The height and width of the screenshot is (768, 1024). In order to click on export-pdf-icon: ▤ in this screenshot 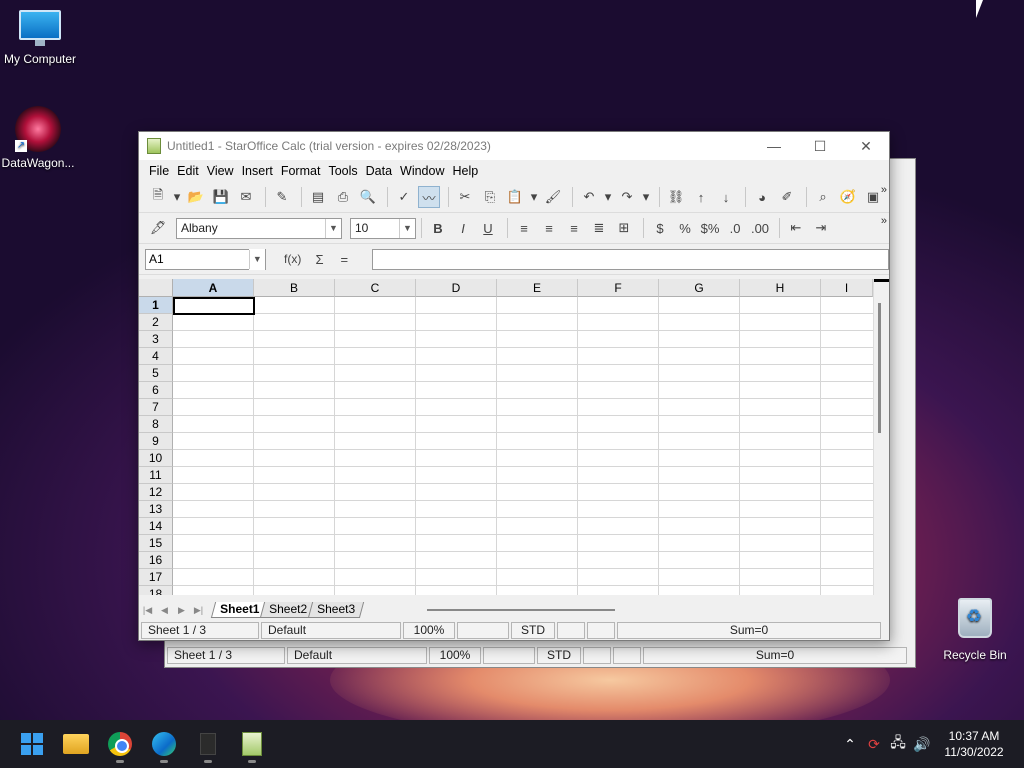, I will do `click(318, 197)`.